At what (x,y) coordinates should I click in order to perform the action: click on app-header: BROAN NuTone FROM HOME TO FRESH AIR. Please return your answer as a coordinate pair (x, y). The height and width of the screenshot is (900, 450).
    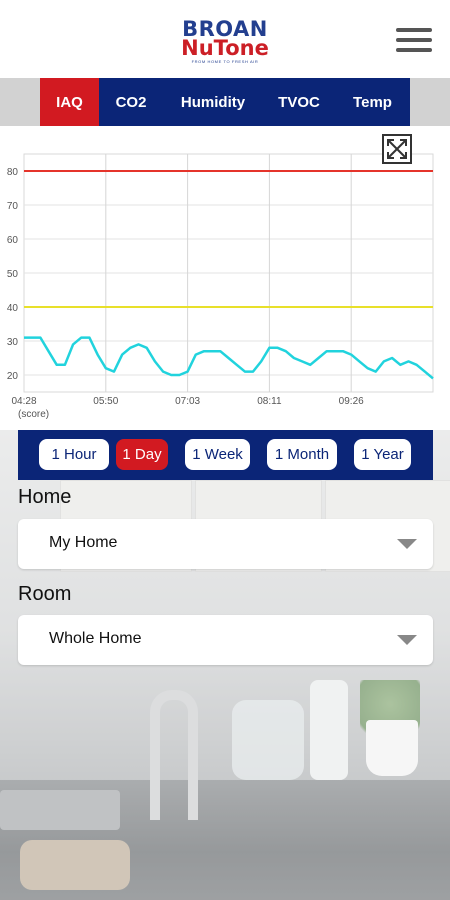
    Looking at the image, I should click on (225, 39).